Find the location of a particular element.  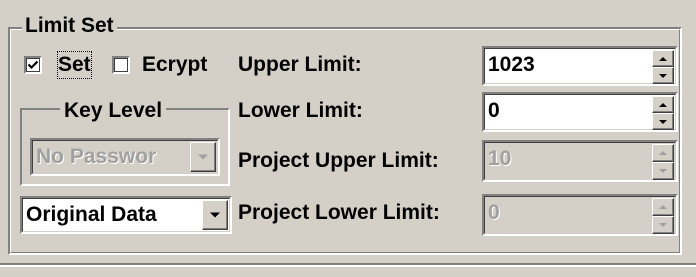

lower-limit-value: 0 is located at coordinates (494, 110).